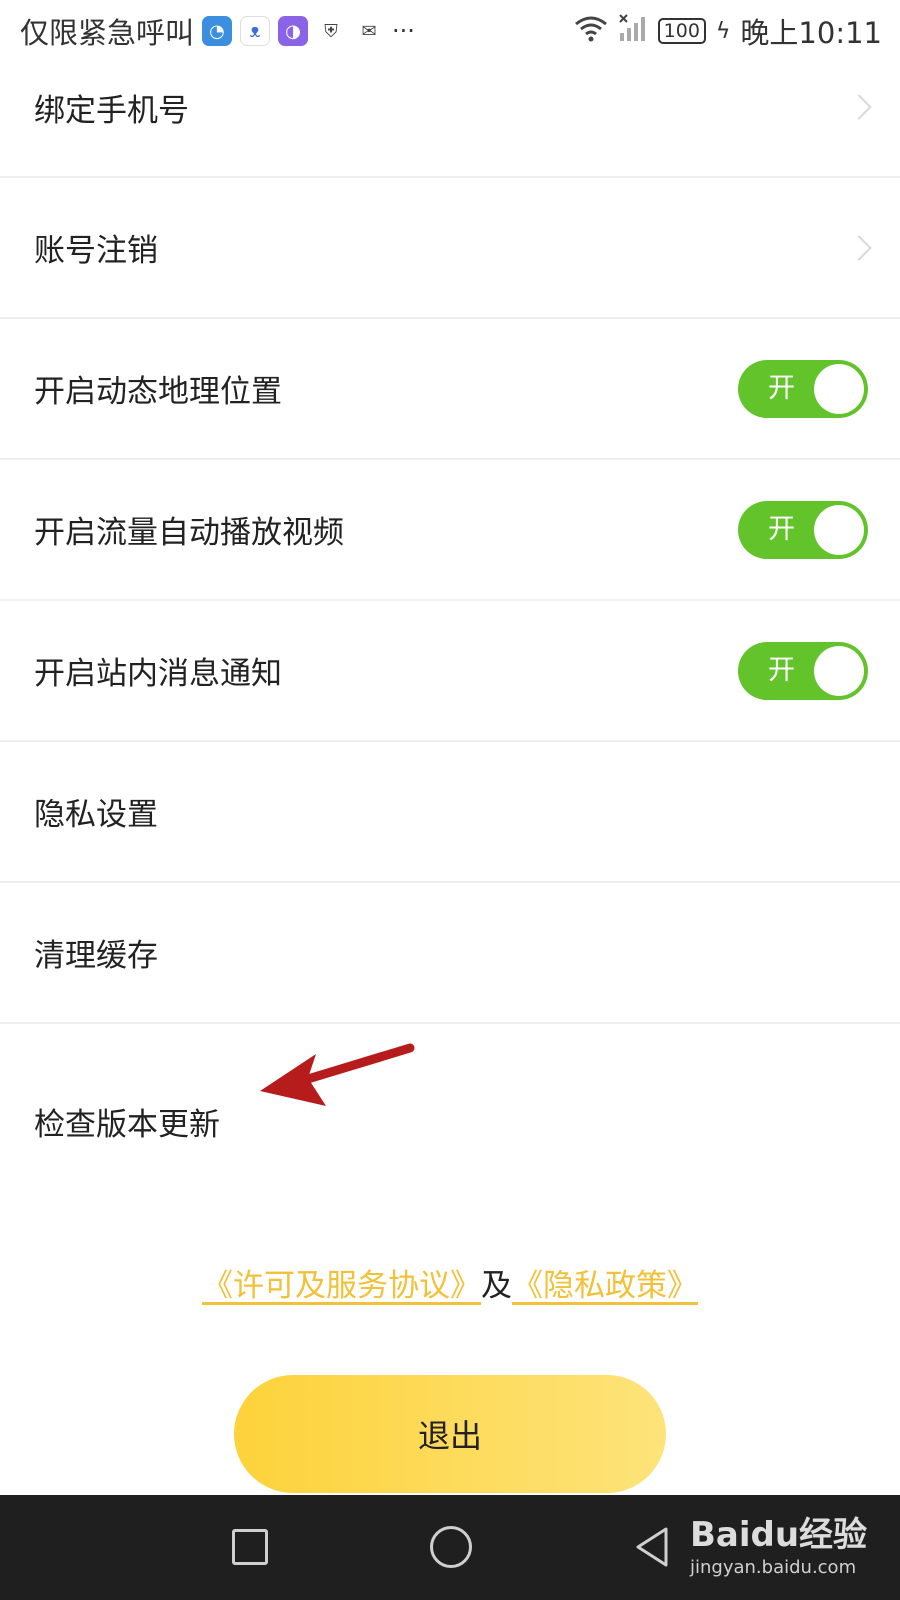  I want to click on setting-label: 绑定手机号, so click(111, 110).